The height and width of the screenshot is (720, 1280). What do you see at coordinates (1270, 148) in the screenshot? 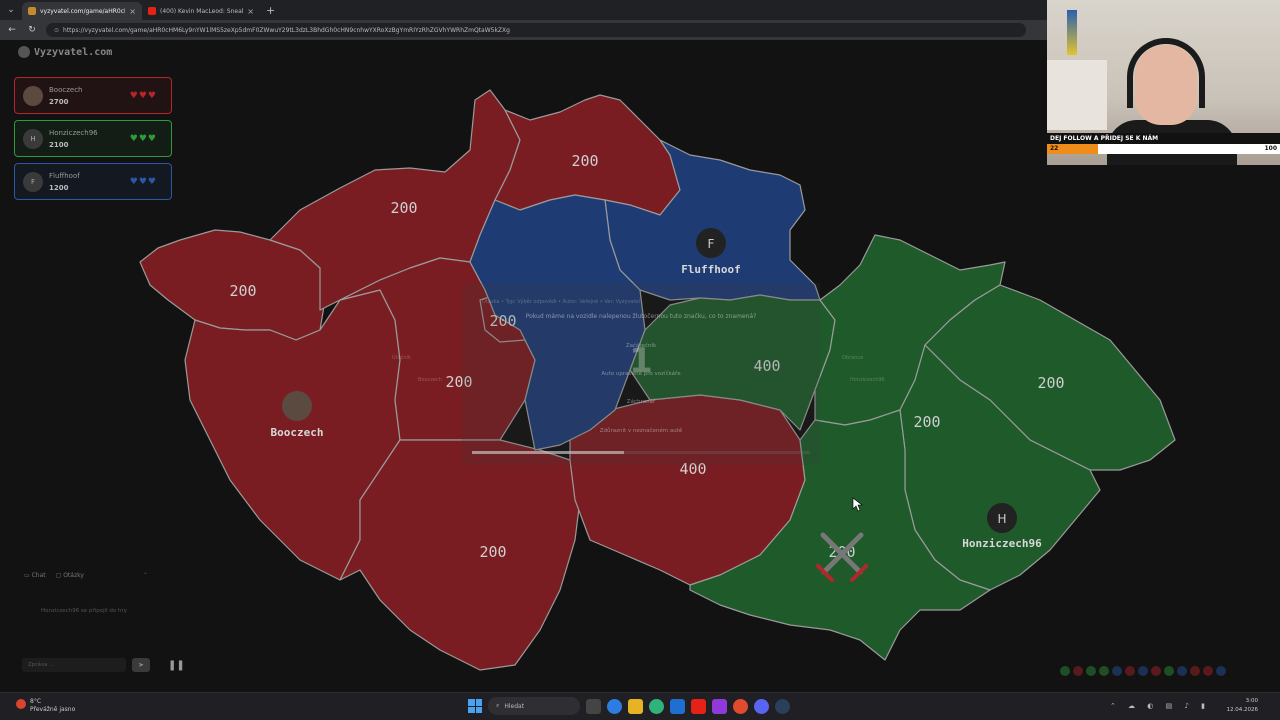
I see `goal-target: 100` at bounding box center [1270, 148].